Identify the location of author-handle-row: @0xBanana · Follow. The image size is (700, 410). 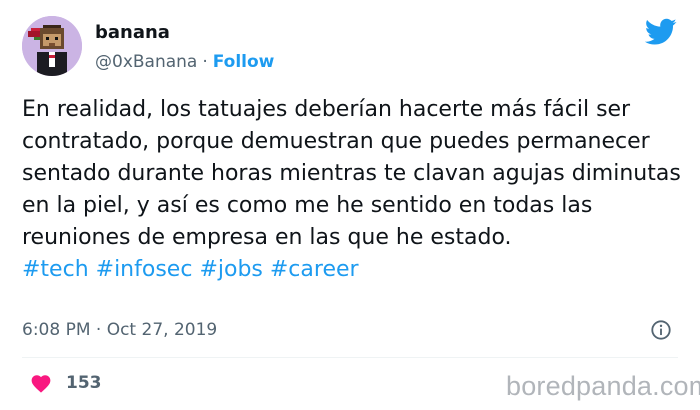
(184, 62).